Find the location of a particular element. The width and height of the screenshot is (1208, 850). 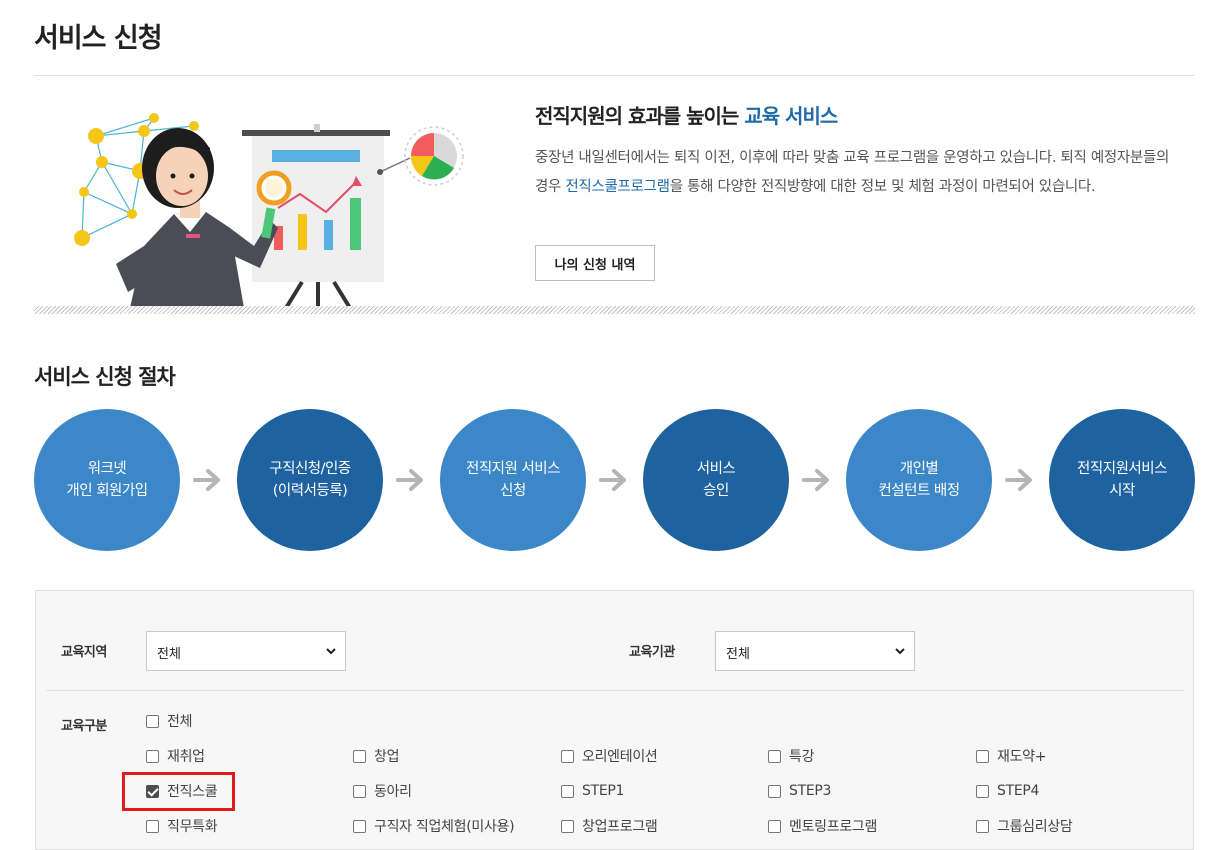

category-checkbox-step1: STEP1 is located at coordinates (592, 791).